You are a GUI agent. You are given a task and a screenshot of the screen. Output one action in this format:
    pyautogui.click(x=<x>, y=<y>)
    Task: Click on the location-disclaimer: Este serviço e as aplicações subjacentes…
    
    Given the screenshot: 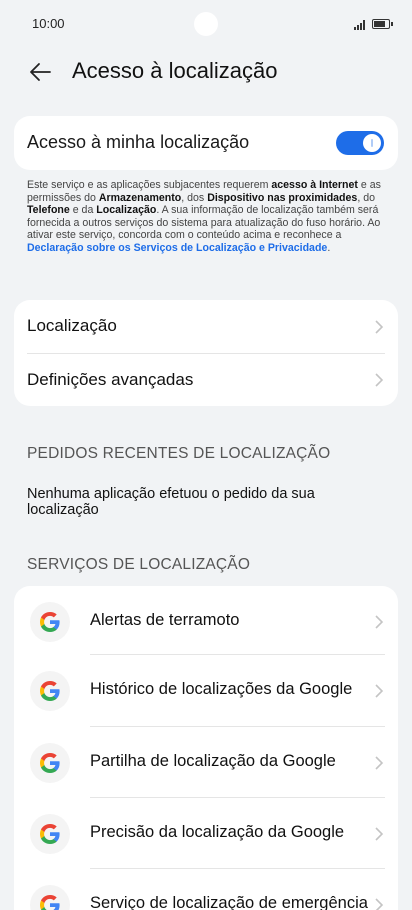 What is the action you would take?
    pyautogui.click(x=208, y=217)
    